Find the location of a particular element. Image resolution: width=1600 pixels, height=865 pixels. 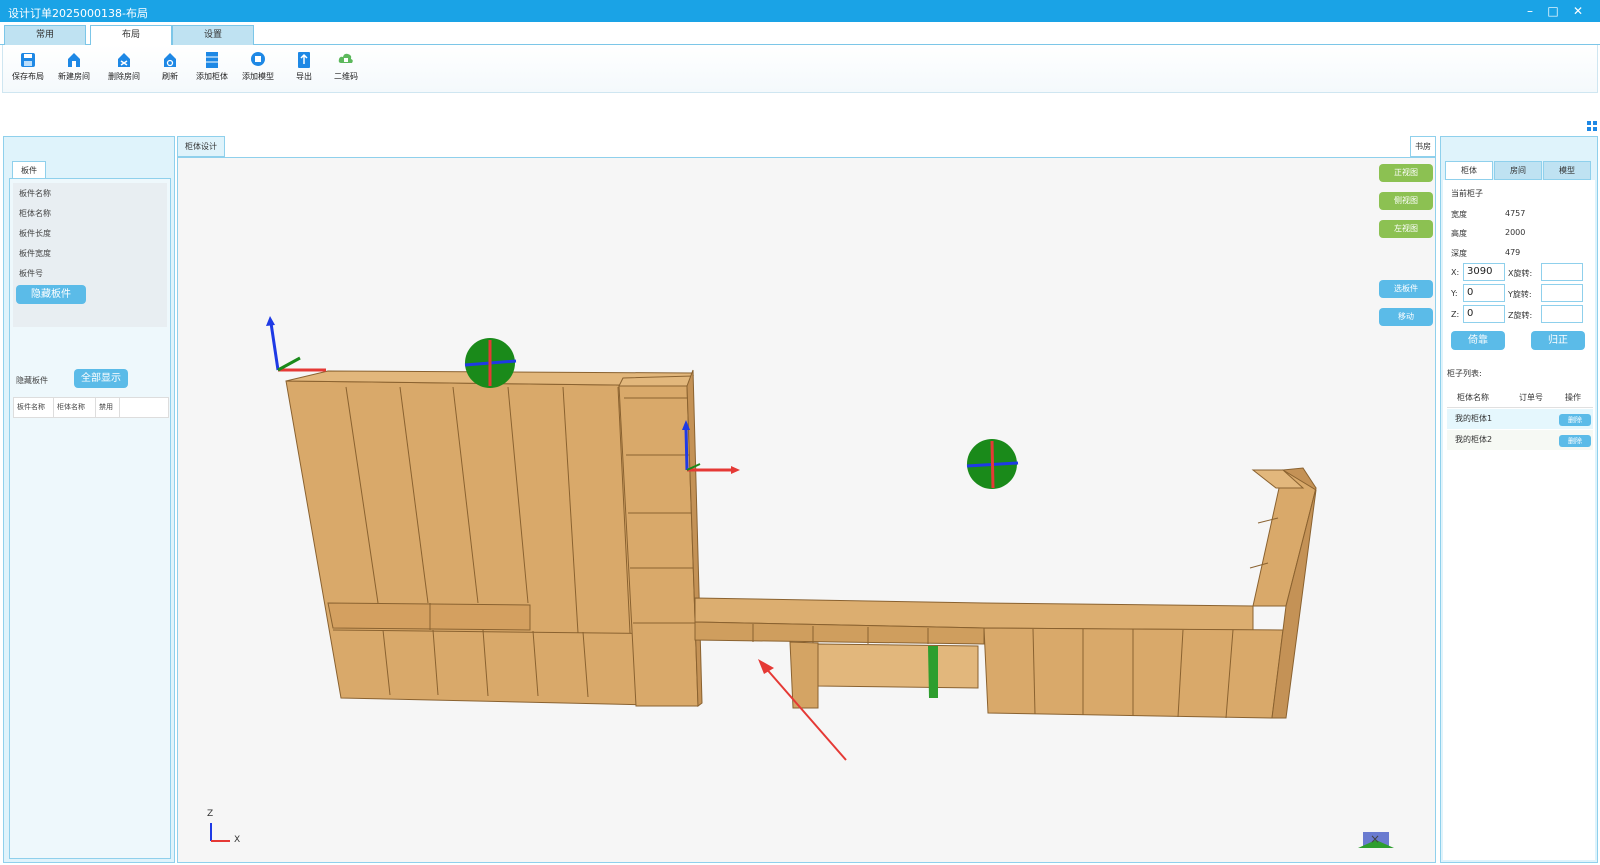

front-view-button: 正视图 is located at coordinates (1406, 173).